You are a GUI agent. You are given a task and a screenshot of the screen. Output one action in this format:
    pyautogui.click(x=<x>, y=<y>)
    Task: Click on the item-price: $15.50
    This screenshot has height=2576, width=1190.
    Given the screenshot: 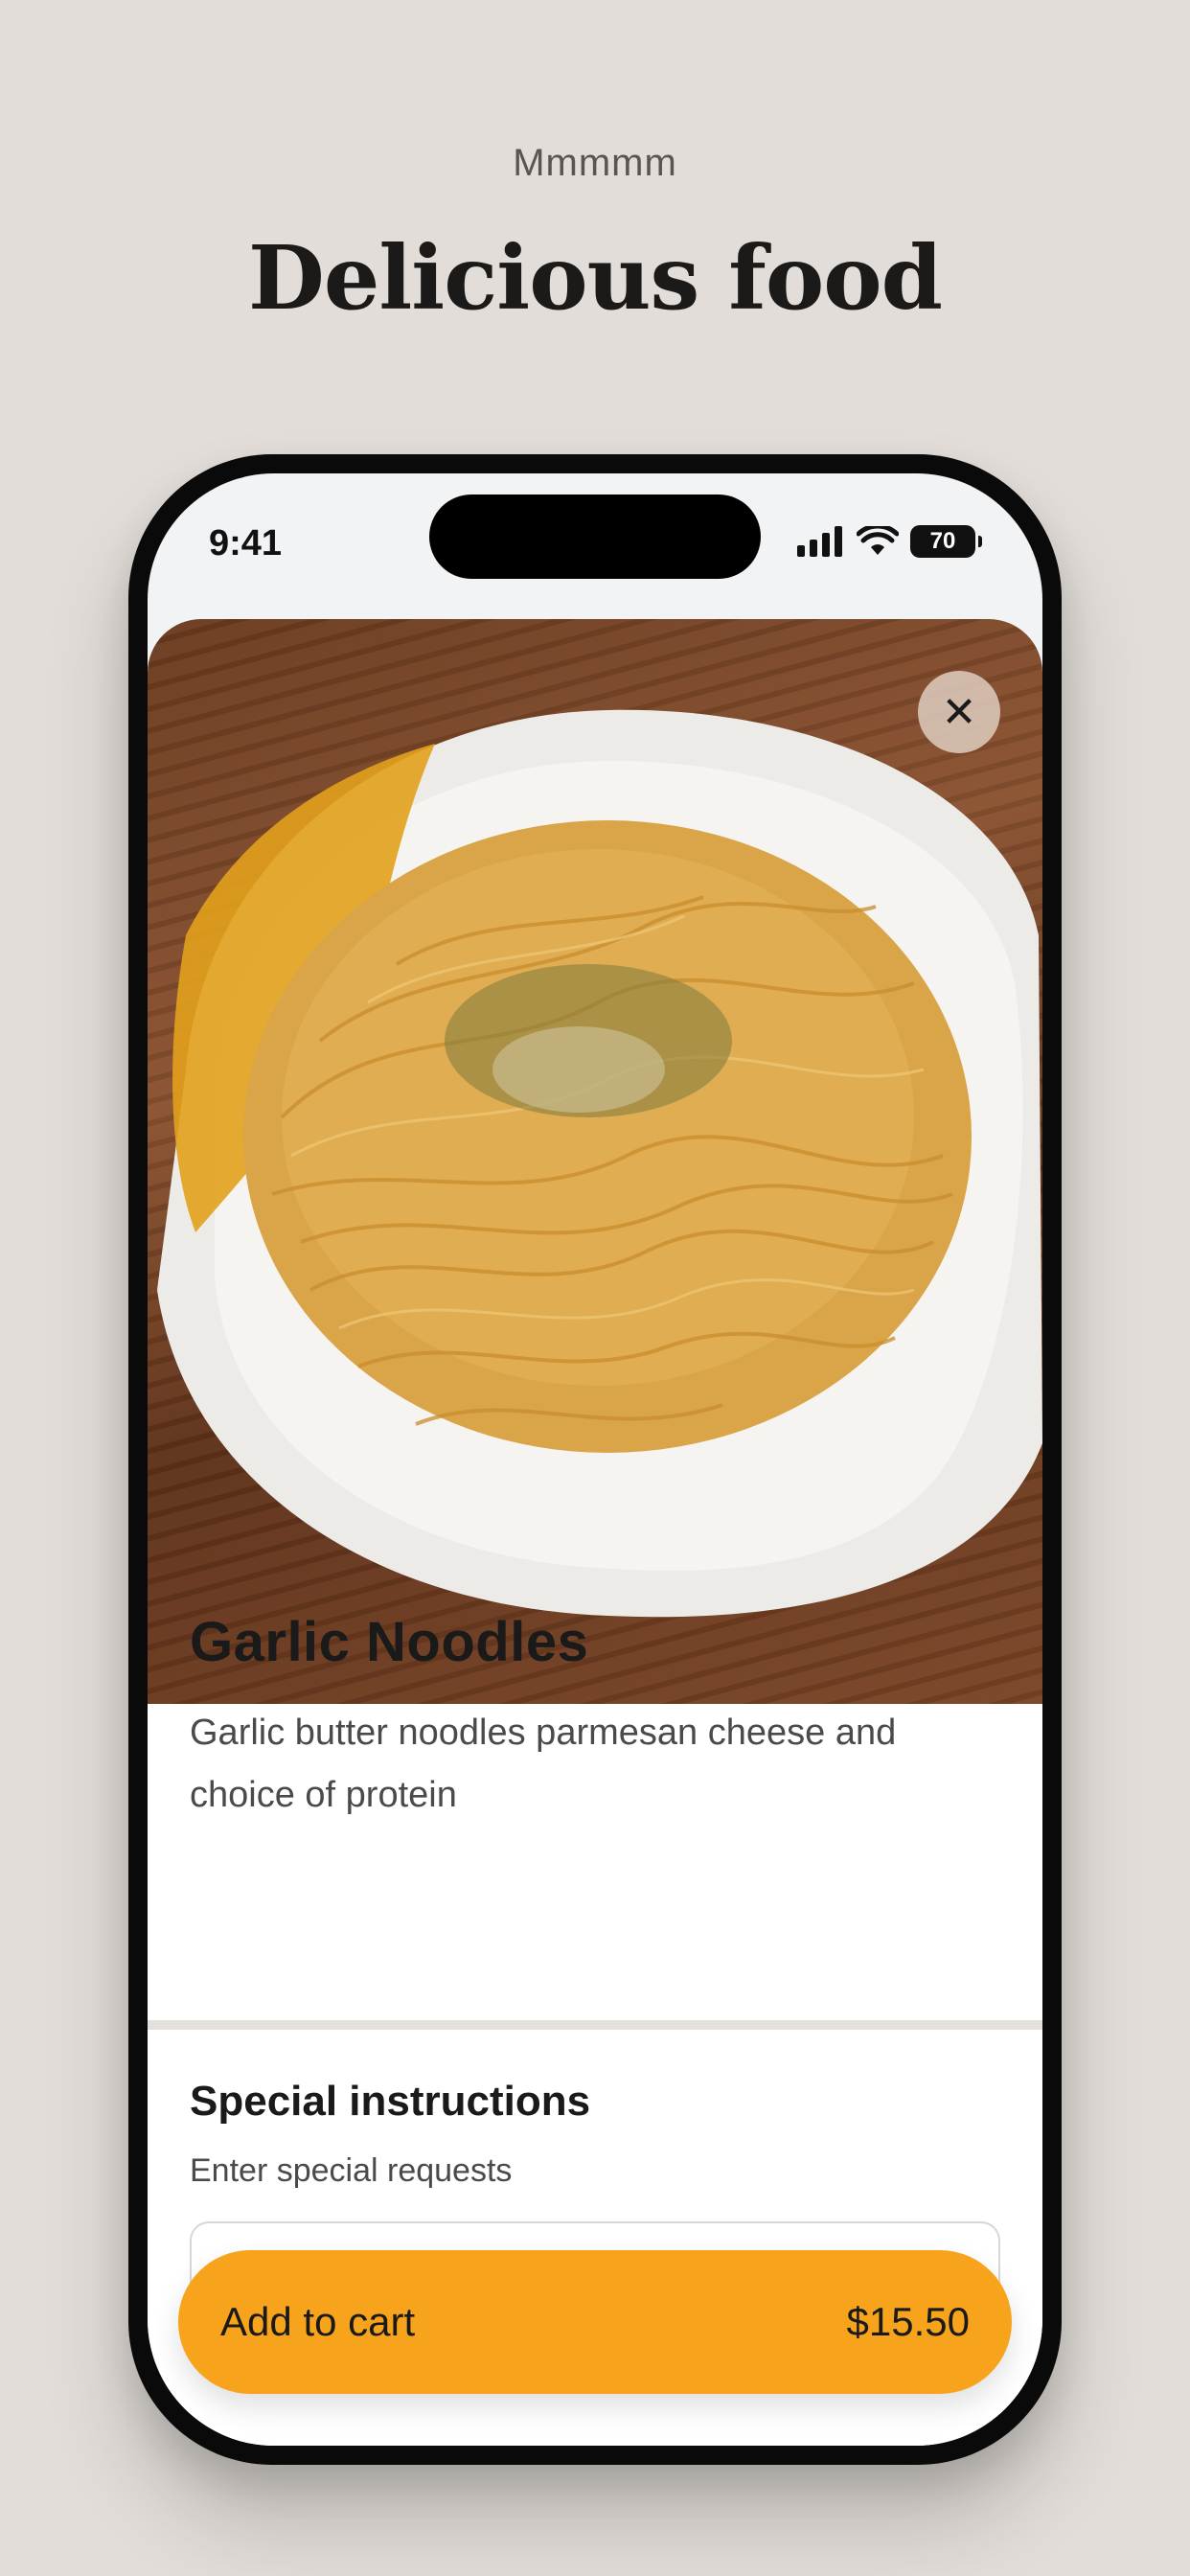 What is the action you would take?
    pyautogui.click(x=908, y=2321)
    